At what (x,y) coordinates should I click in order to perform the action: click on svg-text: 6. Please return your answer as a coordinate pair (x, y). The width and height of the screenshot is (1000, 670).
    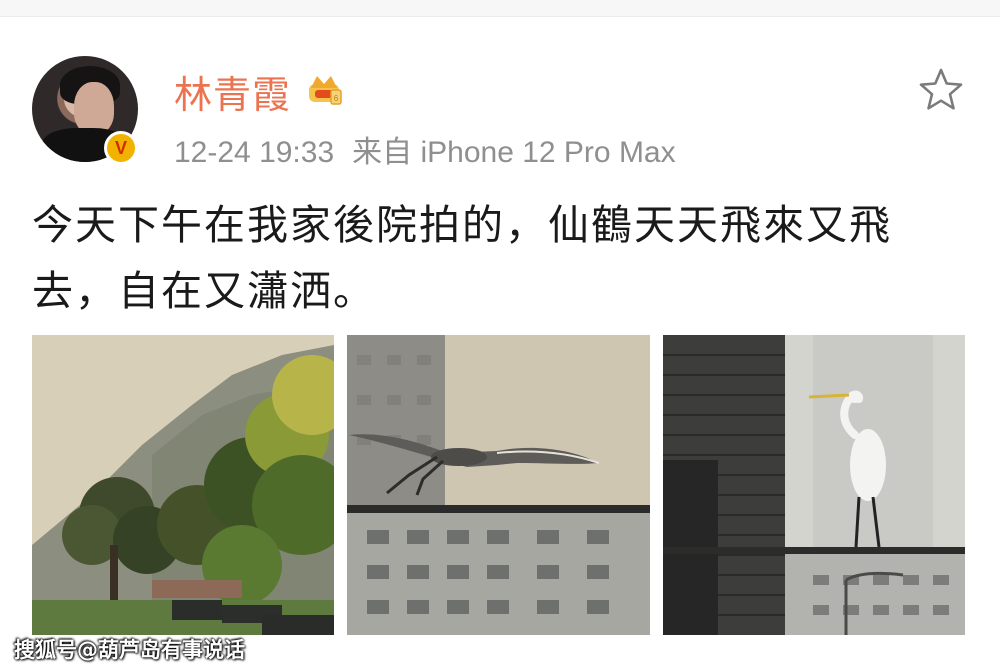
    Looking at the image, I should click on (336, 98).